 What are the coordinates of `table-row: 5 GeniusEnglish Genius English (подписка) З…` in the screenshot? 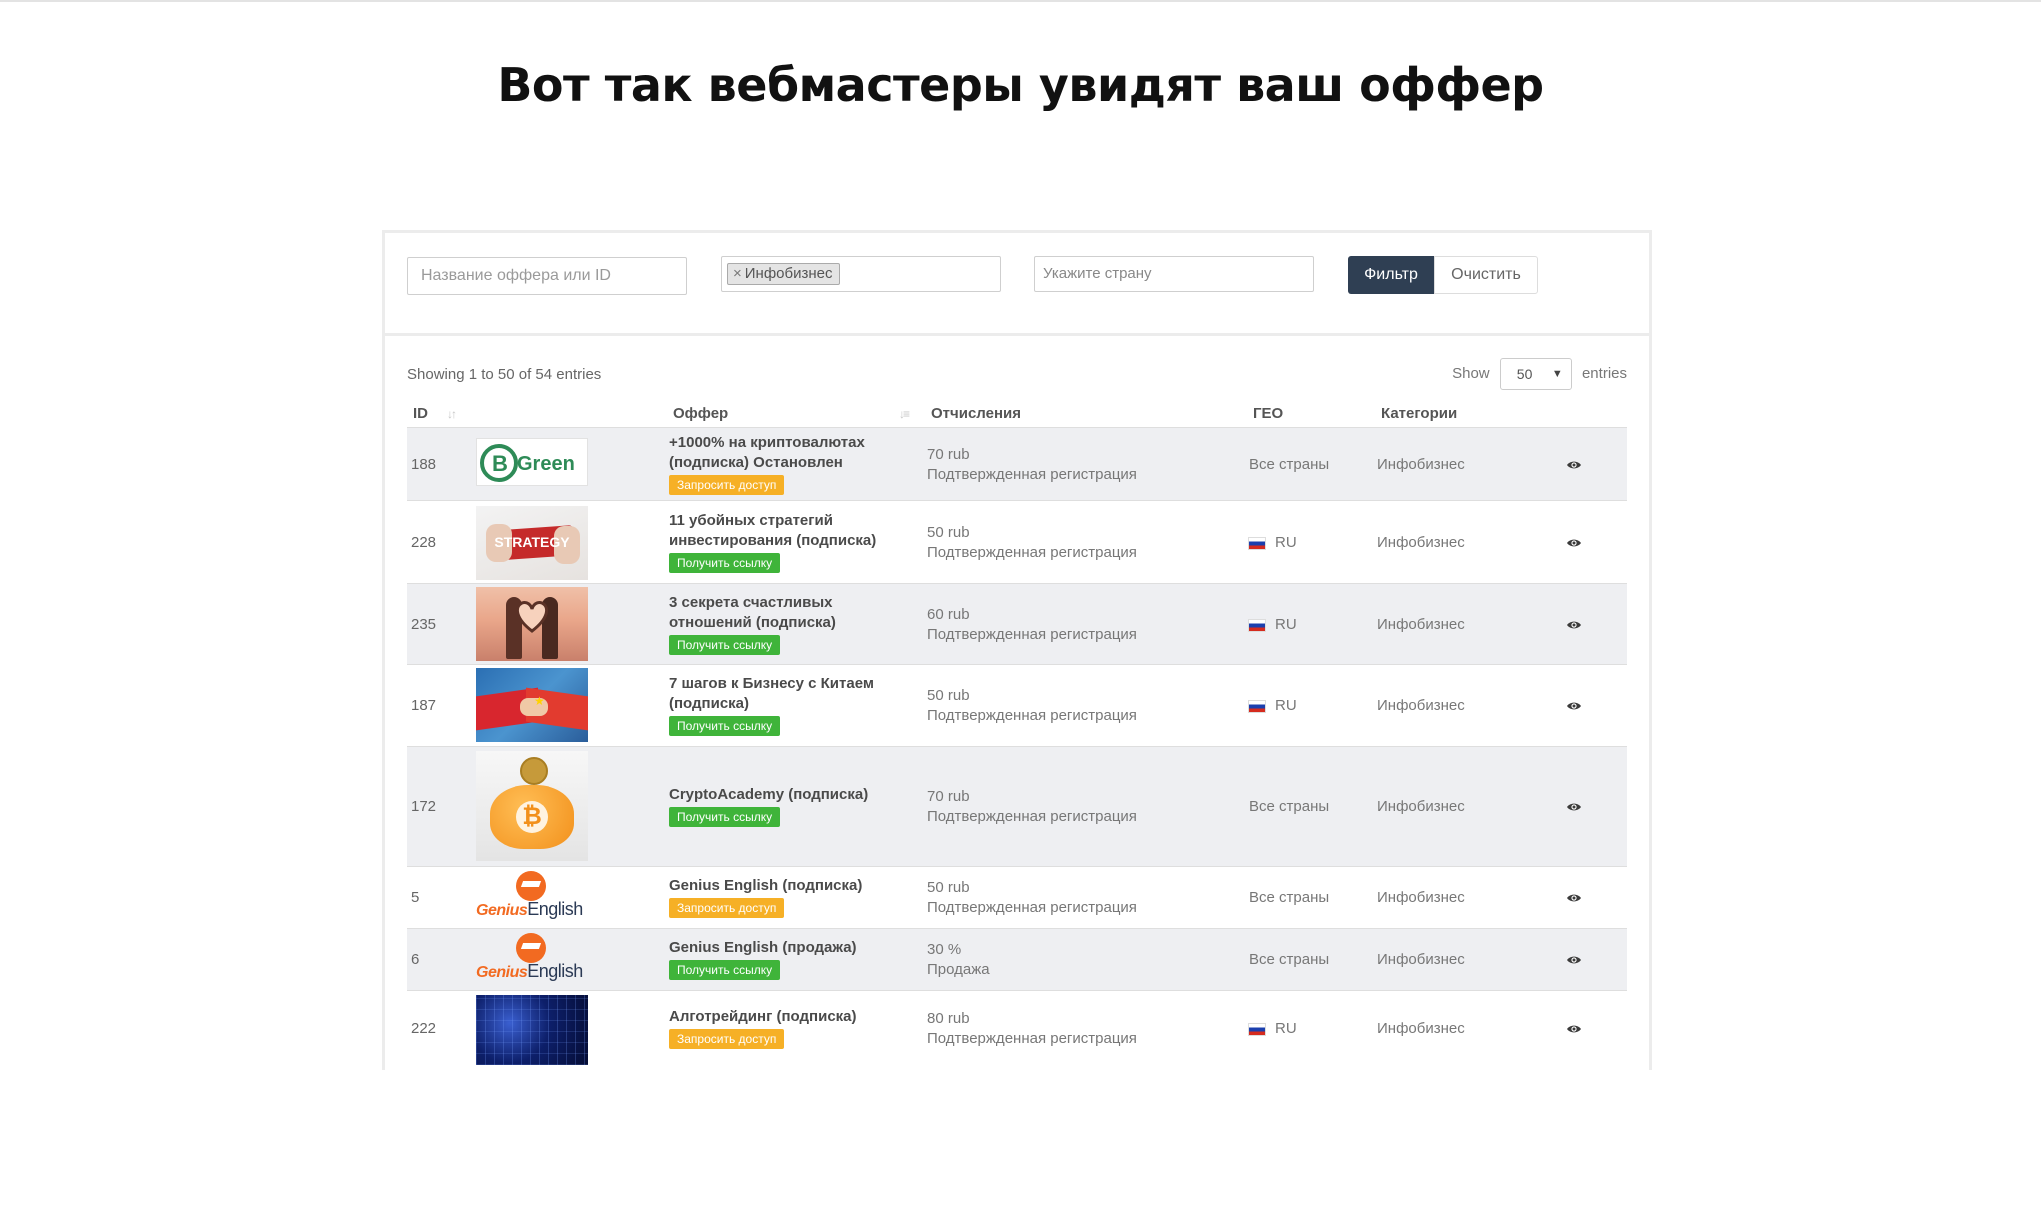 It's located at (1017, 897).